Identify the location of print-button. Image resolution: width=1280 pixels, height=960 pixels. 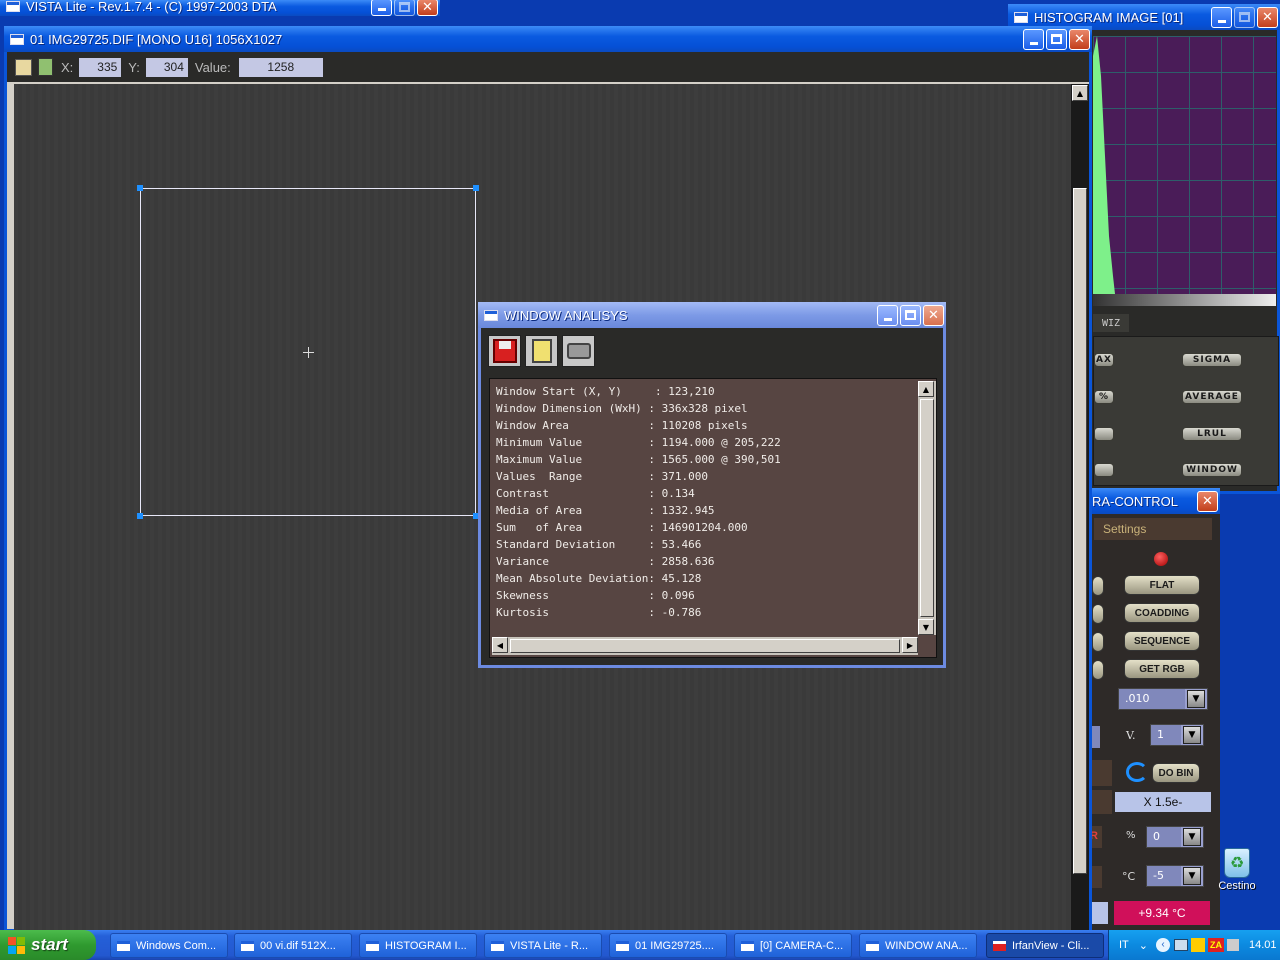
(578, 351).